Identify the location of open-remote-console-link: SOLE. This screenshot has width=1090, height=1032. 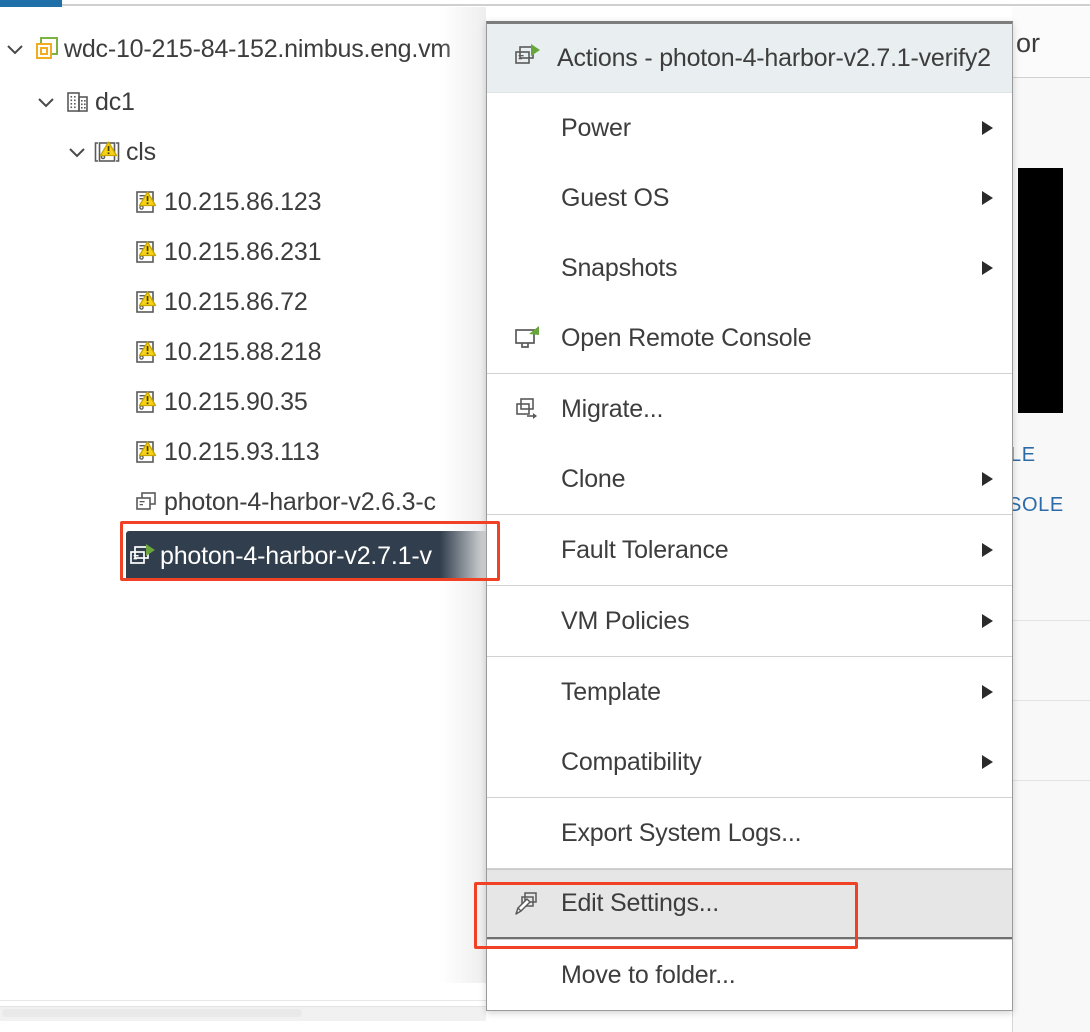
(1036, 505).